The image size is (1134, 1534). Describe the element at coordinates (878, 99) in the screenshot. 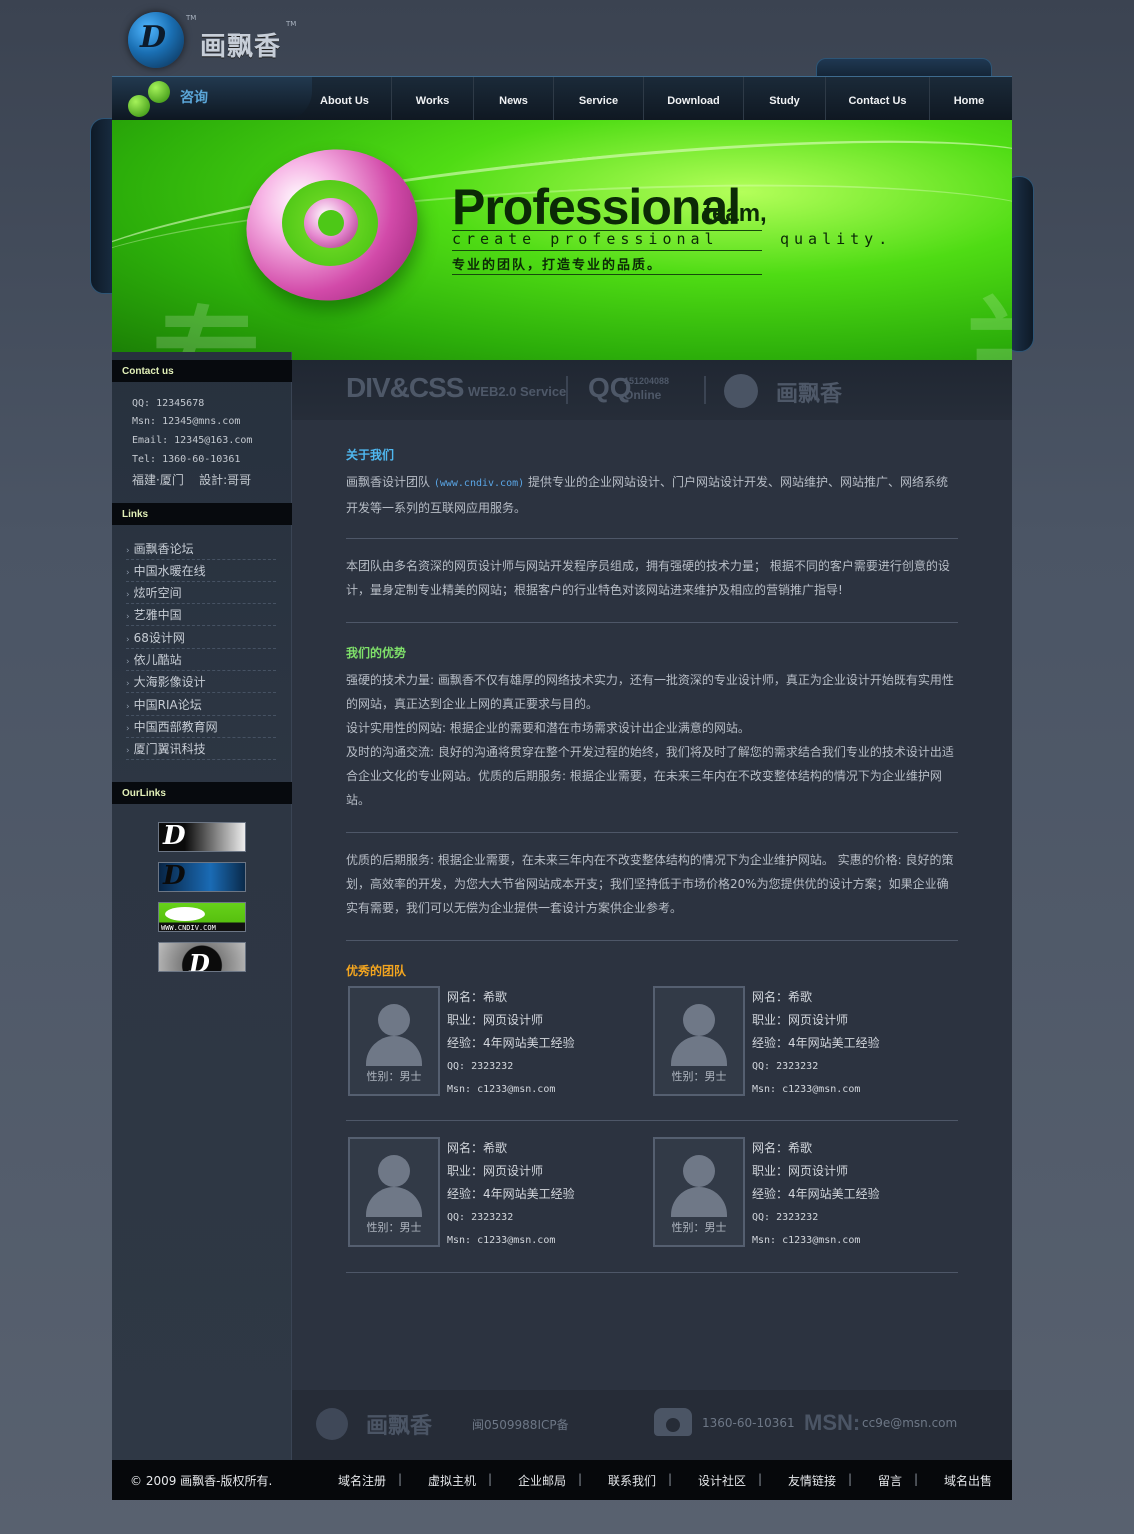

I see `nav-contact-us: Contact Us` at that location.